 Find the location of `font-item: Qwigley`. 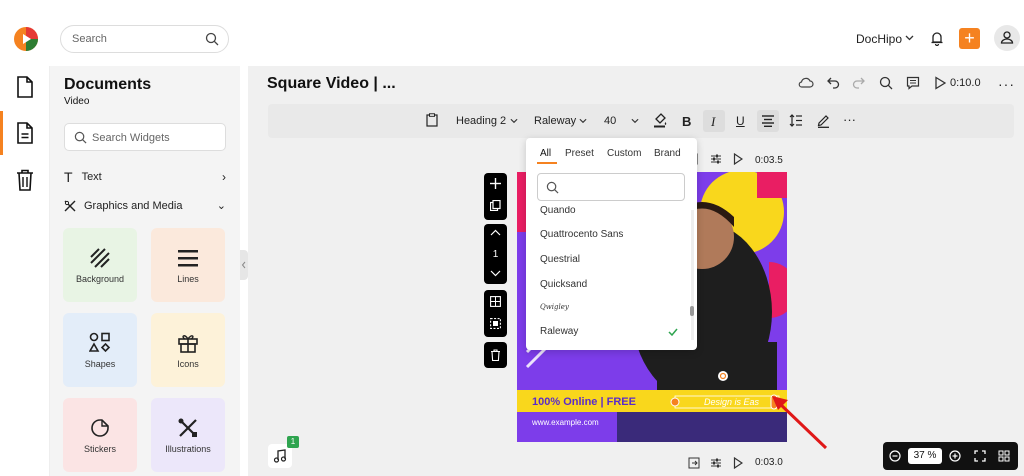

font-item: Qwigley is located at coordinates (554, 307).